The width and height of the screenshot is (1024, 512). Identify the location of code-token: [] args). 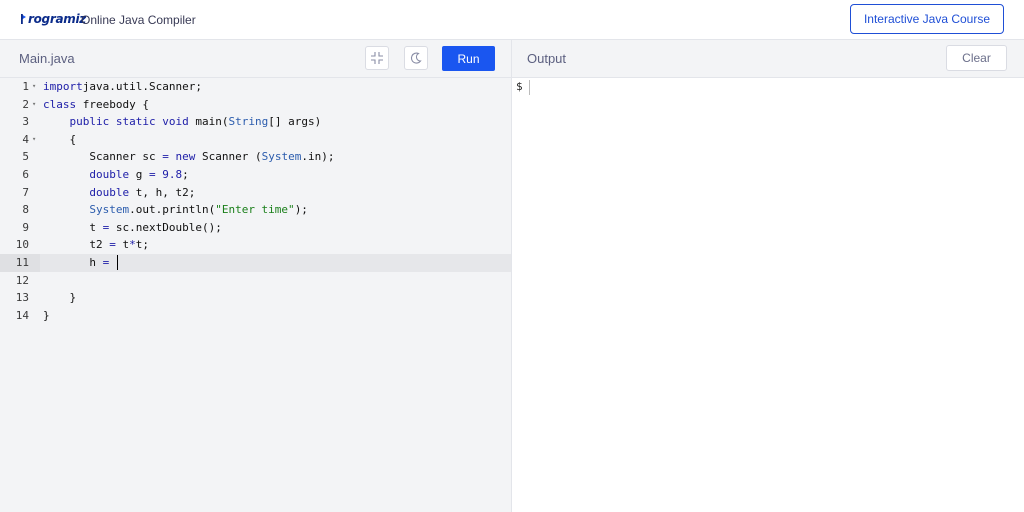
(295, 122).